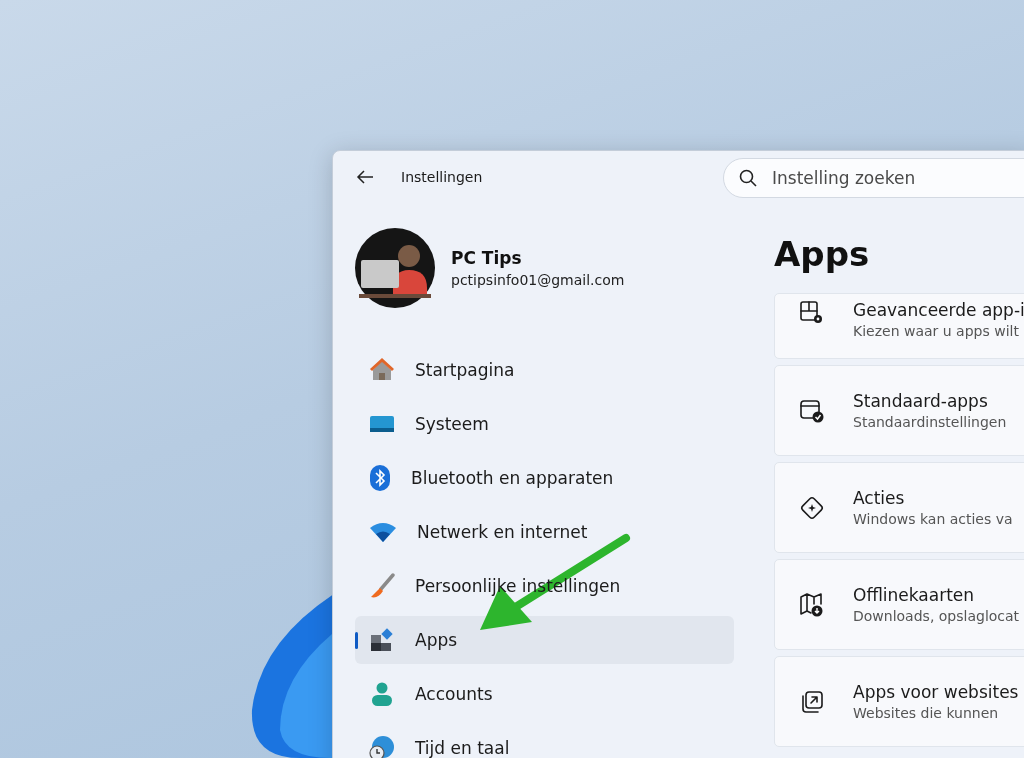  Describe the element at coordinates (544, 694) in the screenshot. I see `sidebar-item: Accounts` at that location.